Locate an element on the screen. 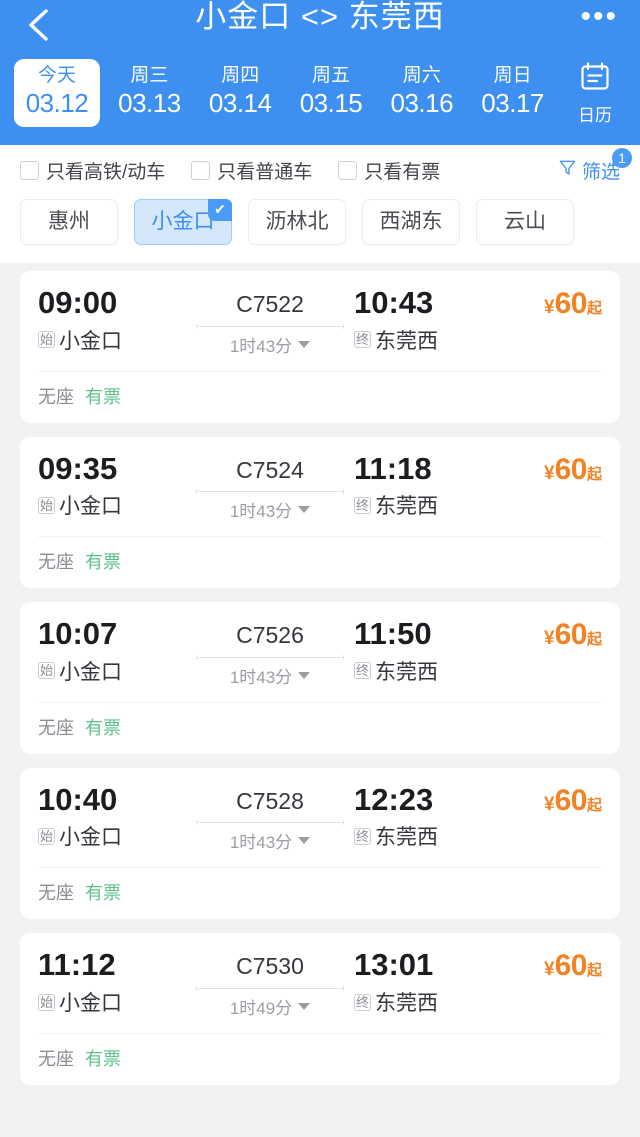  price-suffix: 起 is located at coordinates (594, 805).